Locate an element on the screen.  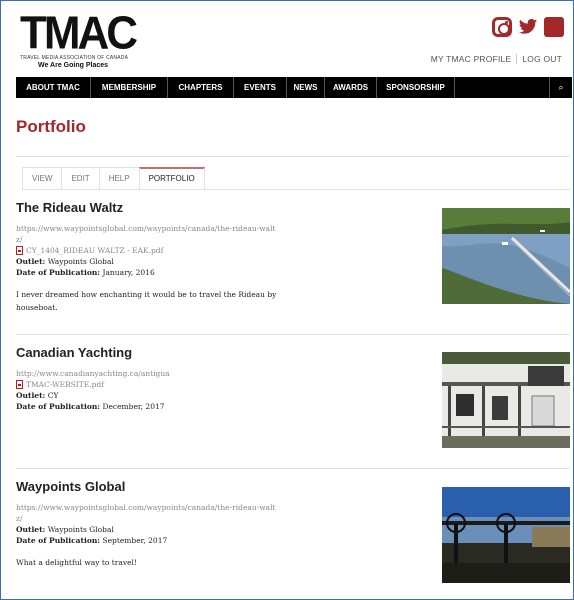
instagram-icon is located at coordinates (502, 27).